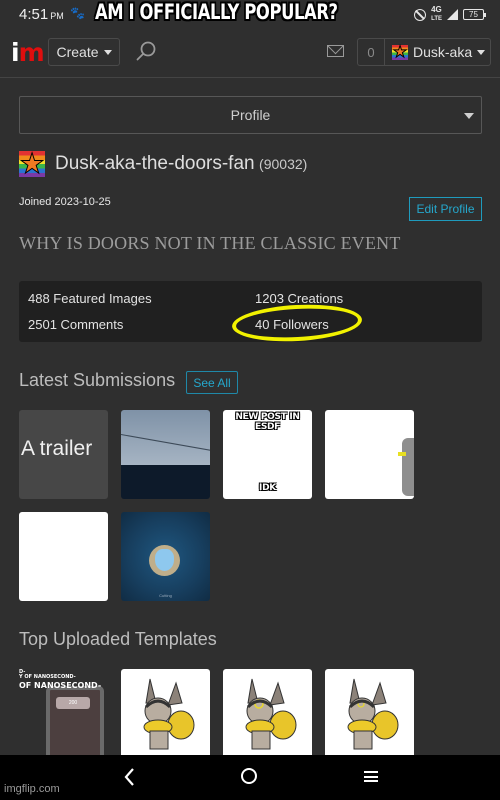 Image resolution: width=500 pixels, height=800 pixels. What do you see at coordinates (34, 14) in the screenshot?
I see `time-value: 4:51` at bounding box center [34, 14].